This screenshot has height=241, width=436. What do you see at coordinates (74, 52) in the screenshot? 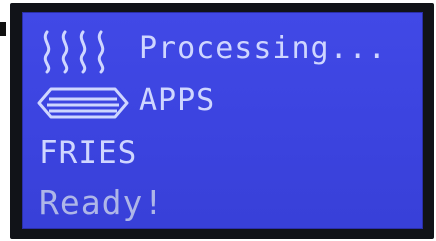
I see `steam-icon` at bounding box center [74, 52].